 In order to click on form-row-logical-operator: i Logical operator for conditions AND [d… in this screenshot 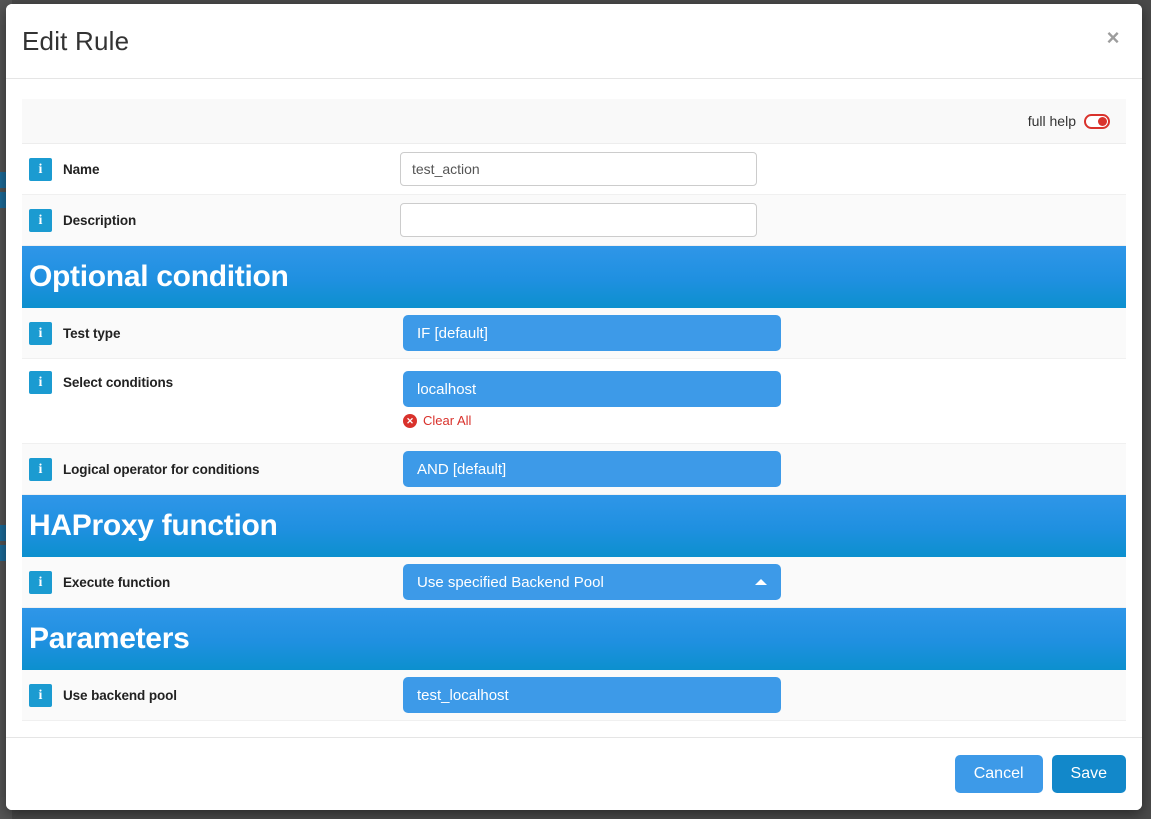, I will do `click(574, 469)`.